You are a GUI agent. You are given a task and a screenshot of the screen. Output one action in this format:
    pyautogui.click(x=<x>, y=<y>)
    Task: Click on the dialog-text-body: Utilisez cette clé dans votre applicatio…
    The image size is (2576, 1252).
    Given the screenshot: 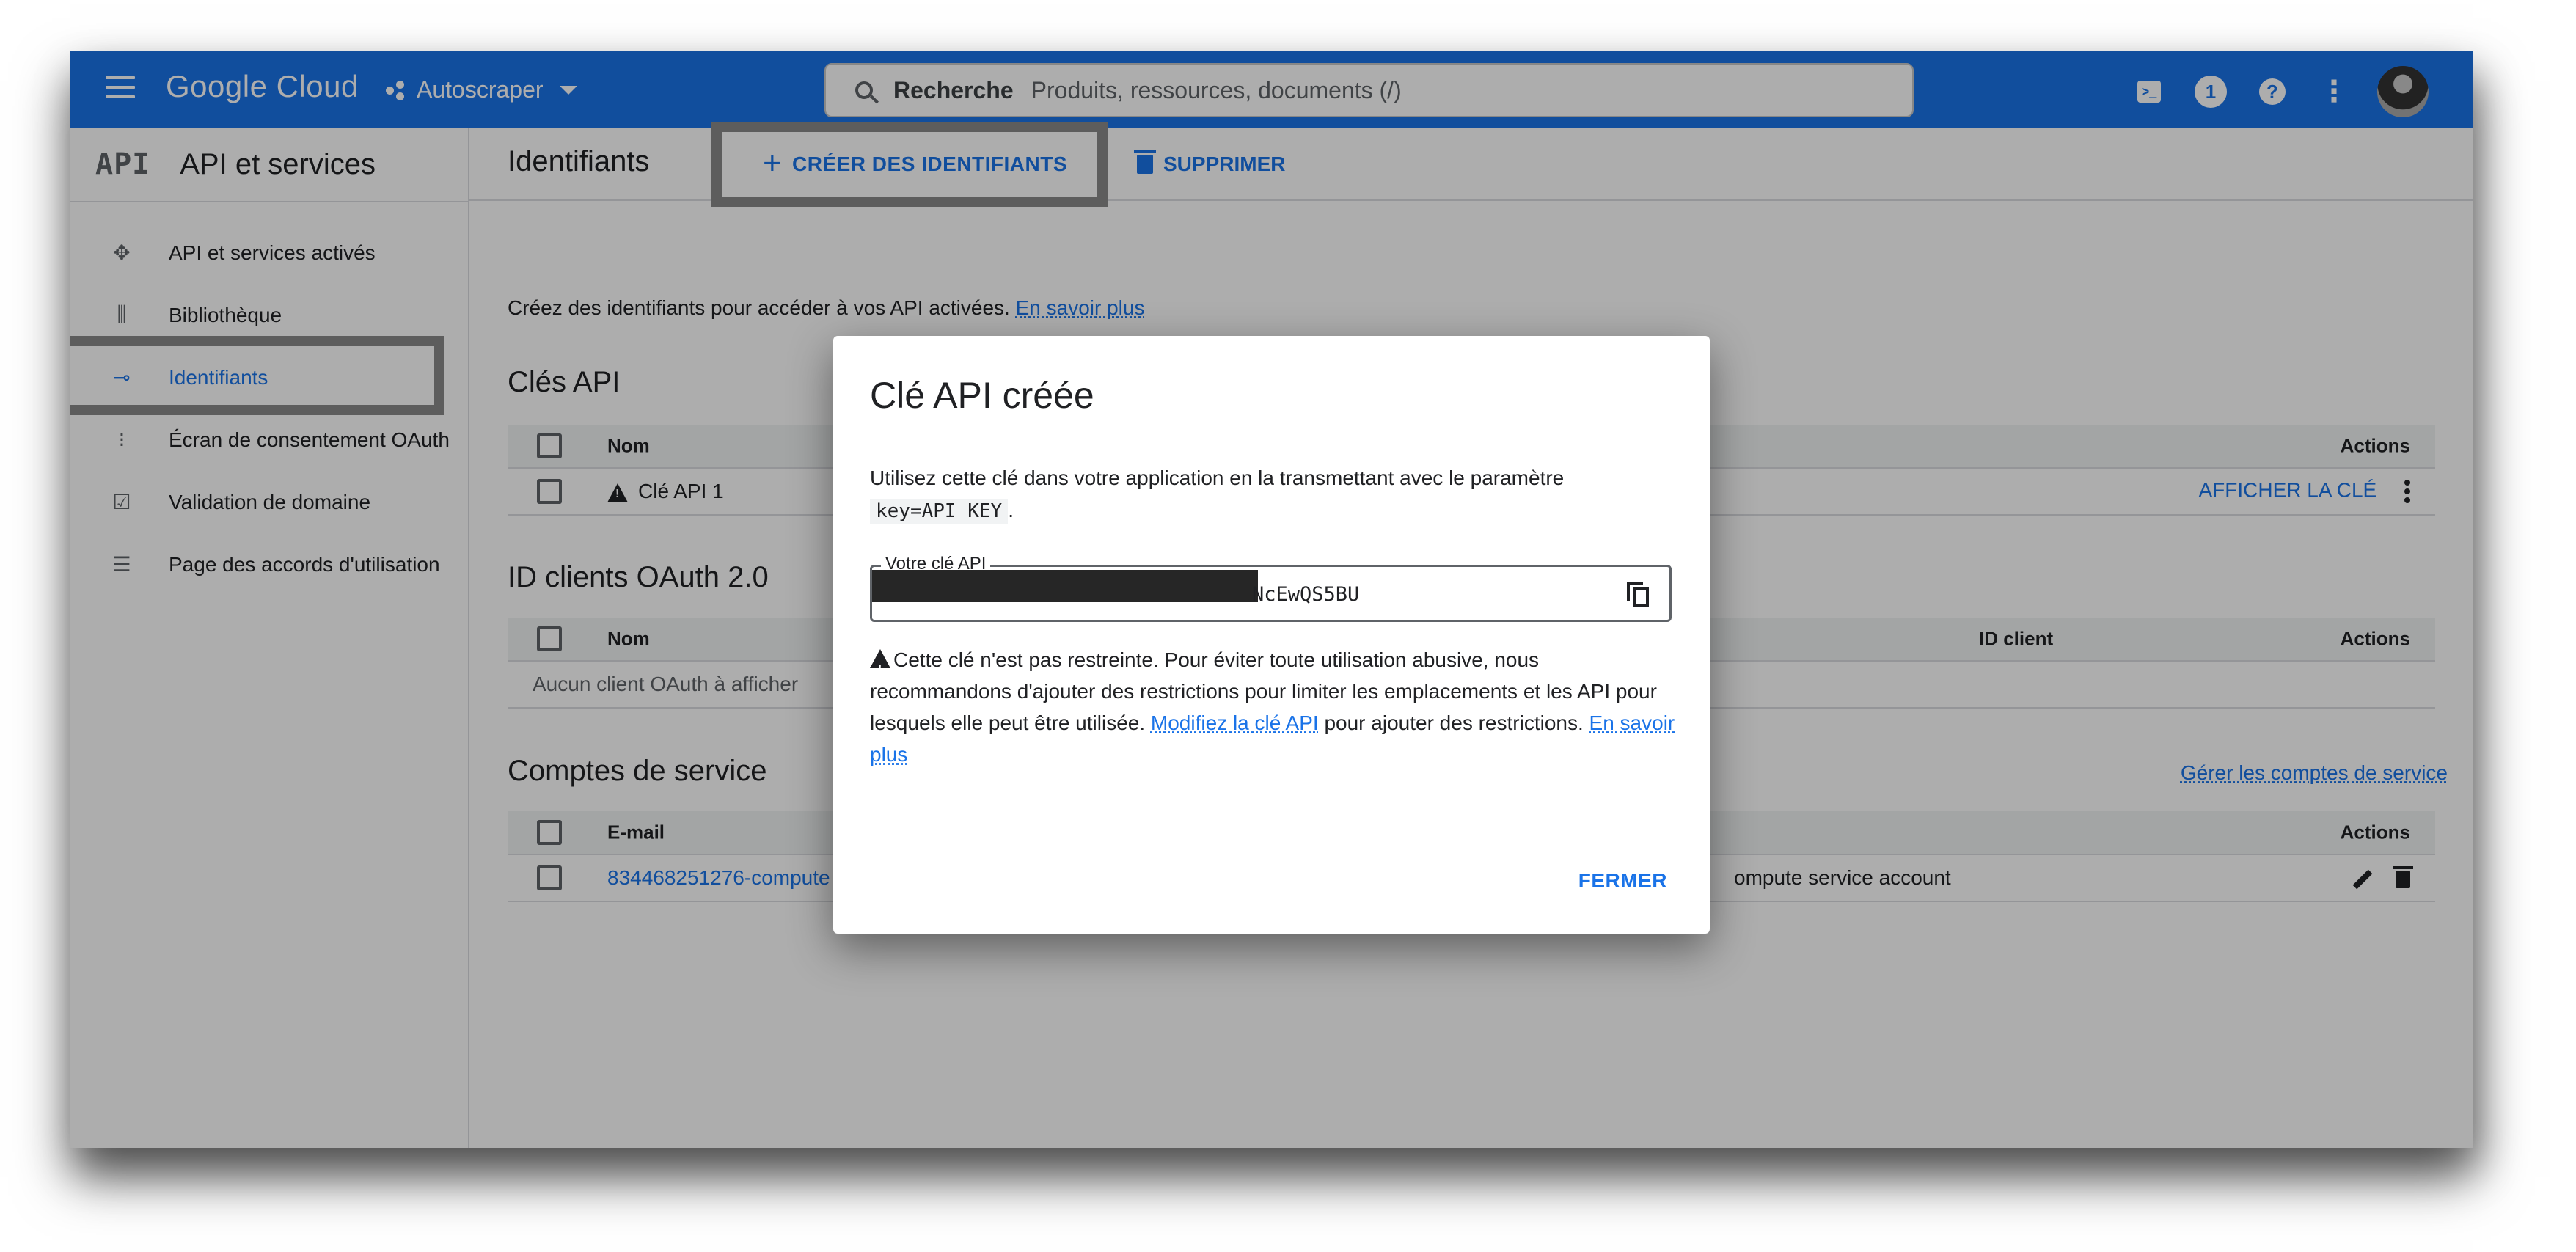 What is the action you would take?
    pyautogui.click(x=1217, y=478)
    